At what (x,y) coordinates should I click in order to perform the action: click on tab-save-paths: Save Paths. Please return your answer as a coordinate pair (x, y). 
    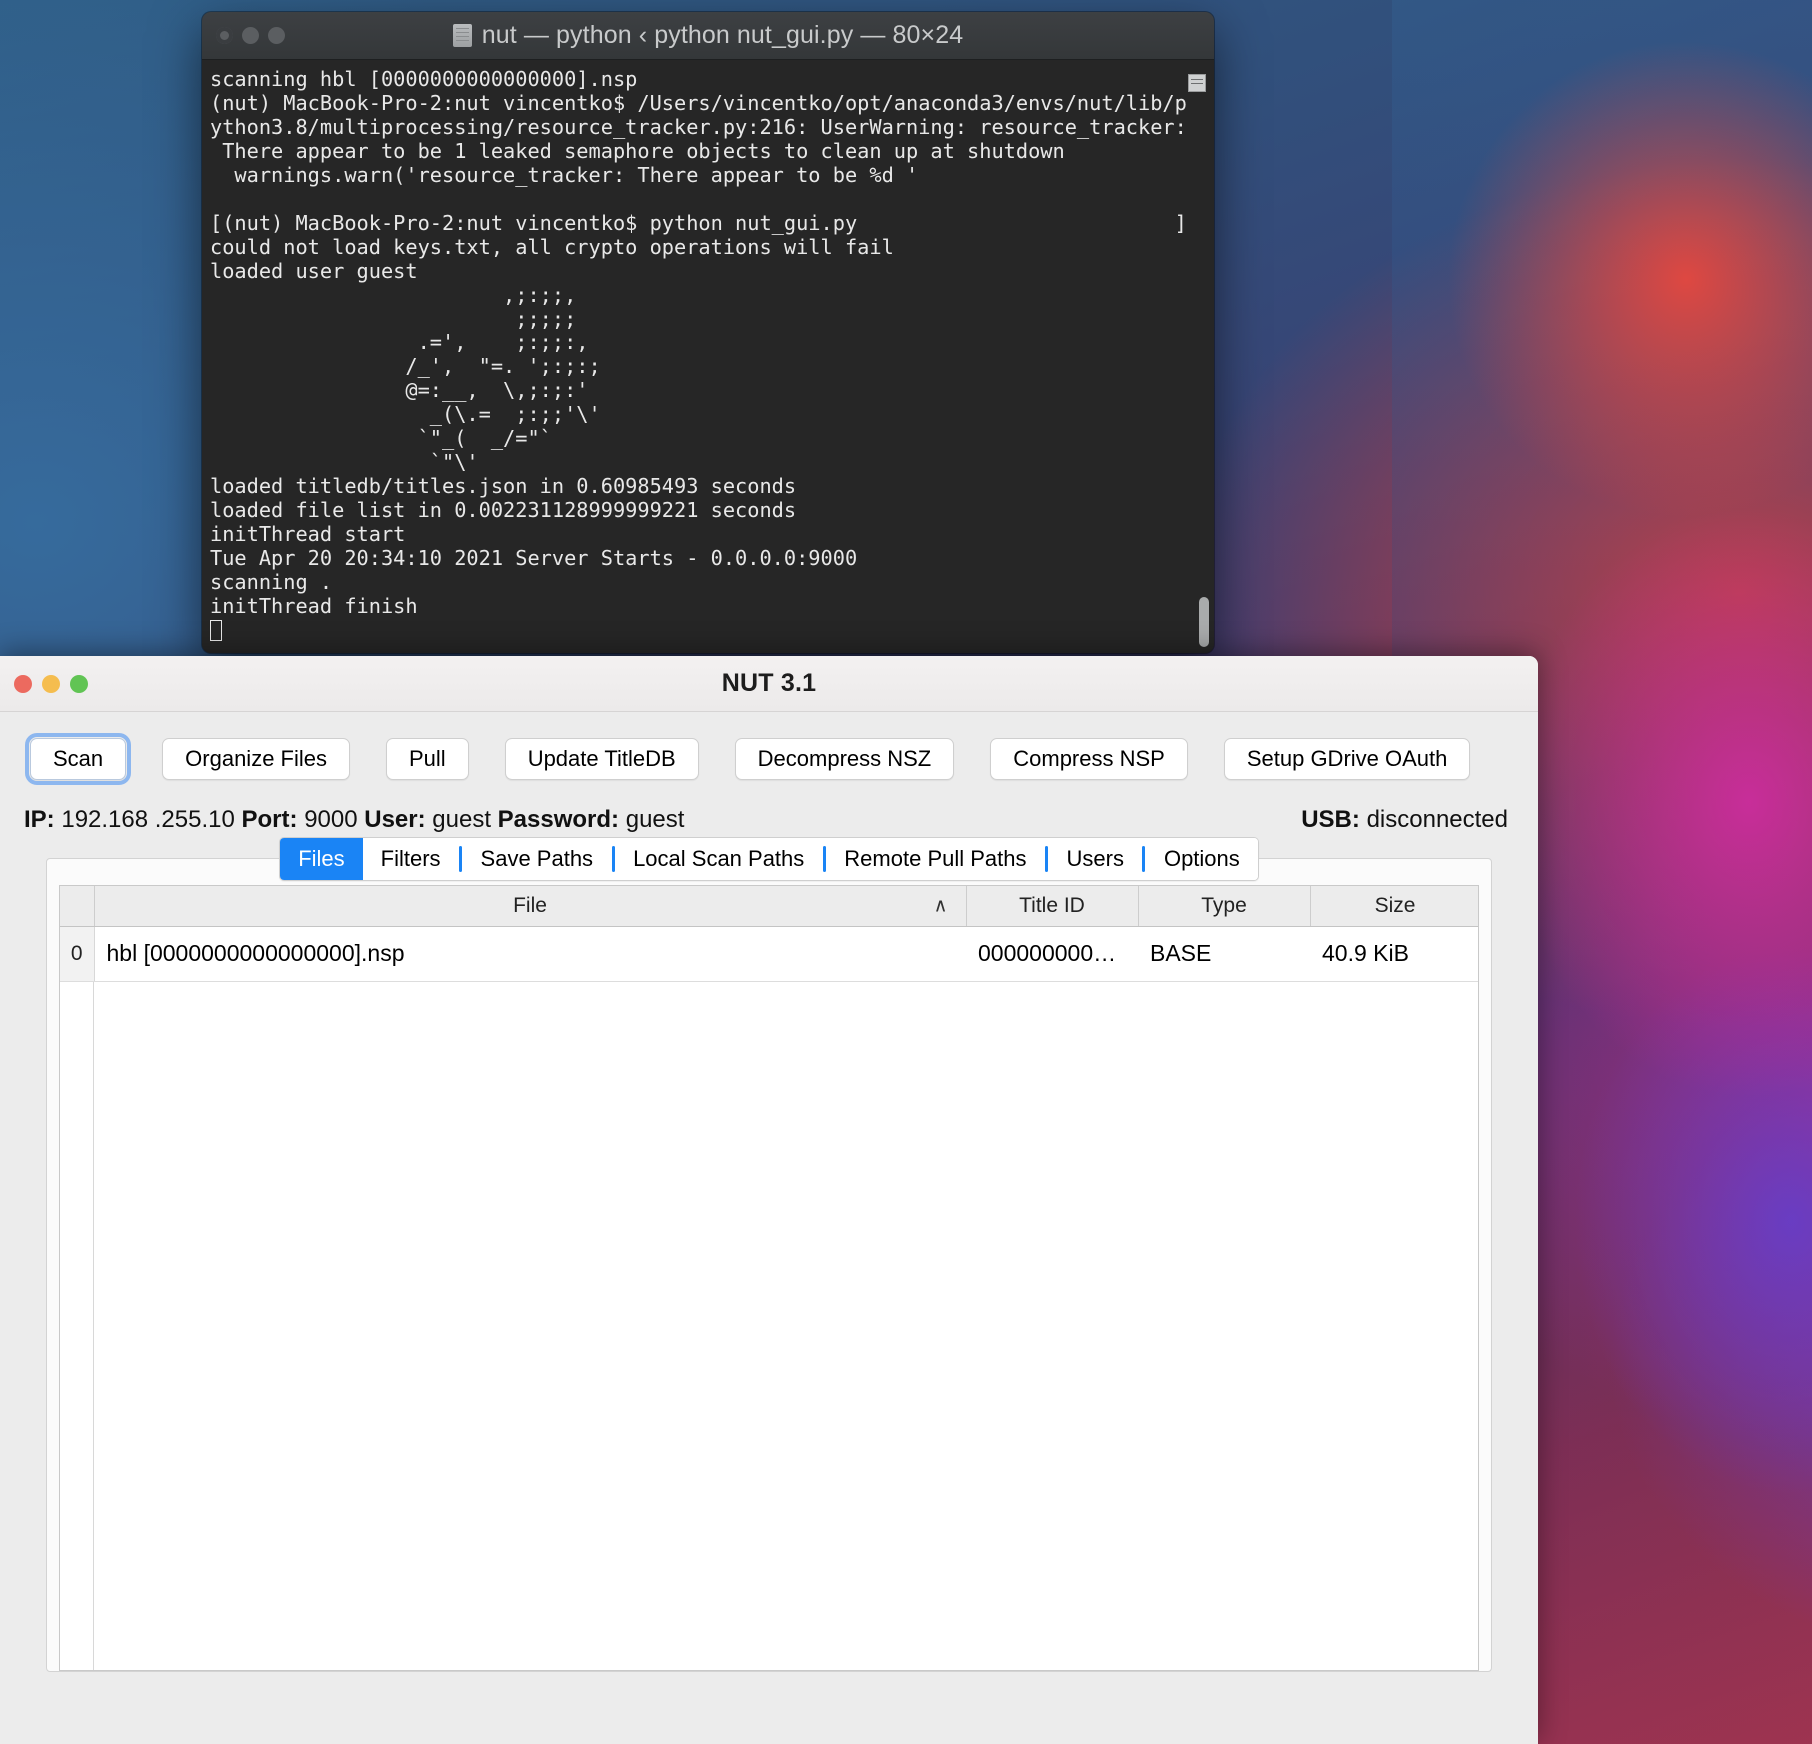
    Looking at the image, I should click on (537, 859).